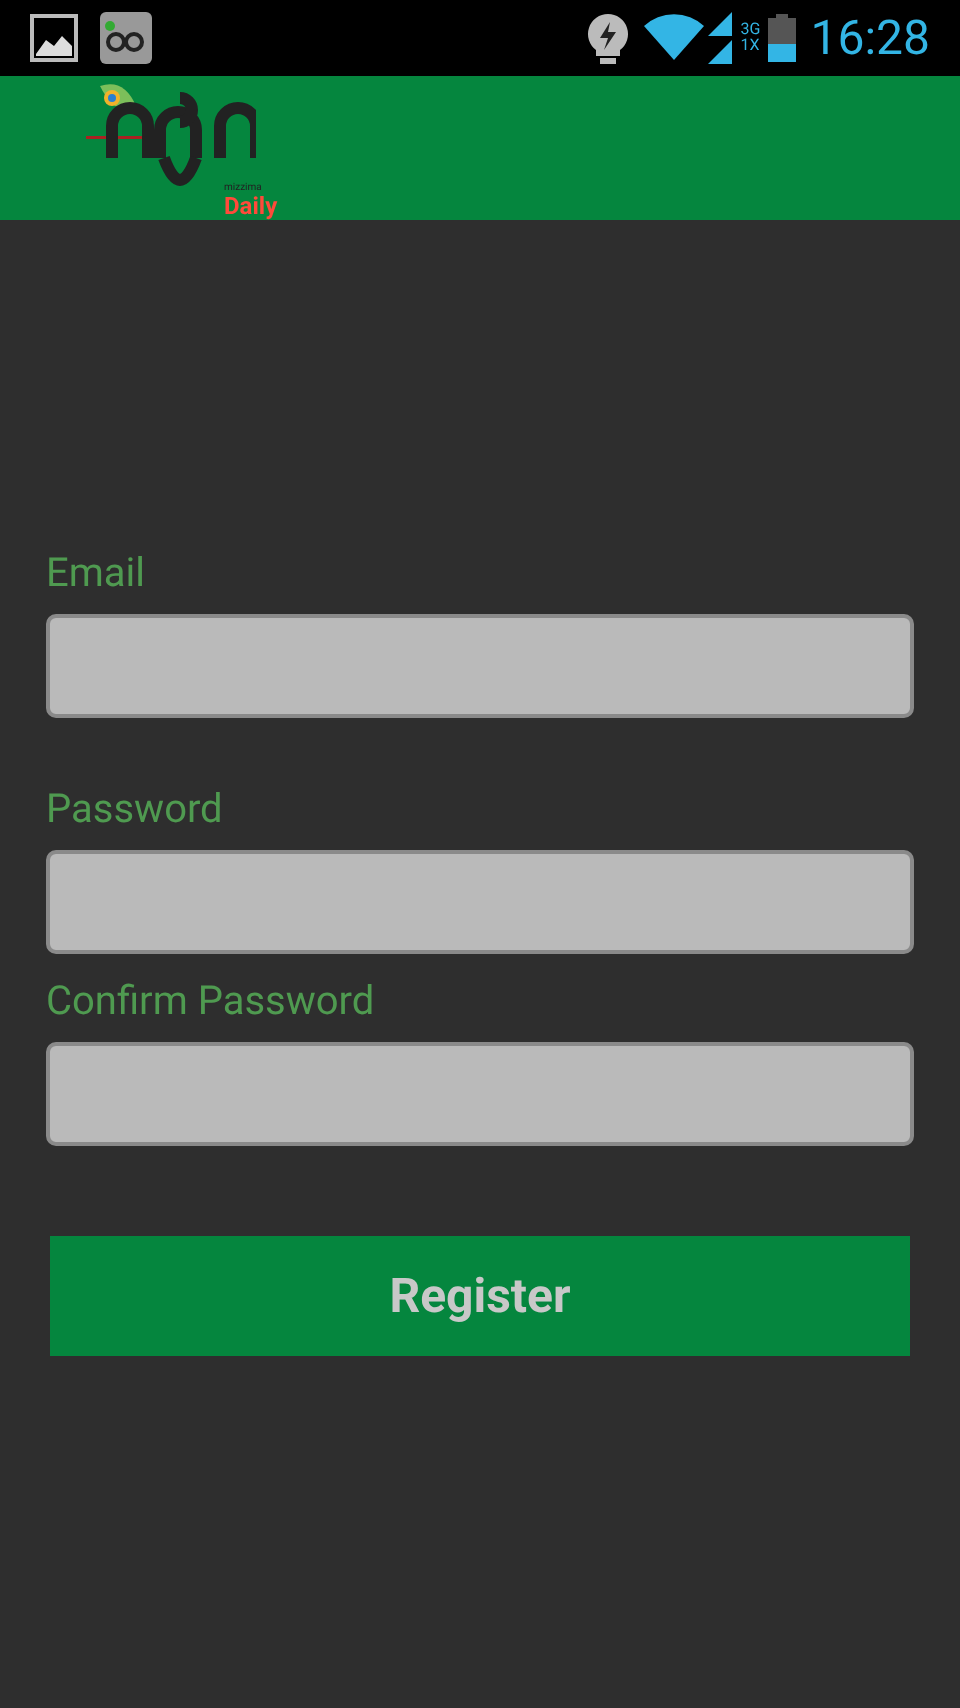  I want to click on logo-subtitle: Daily, so click(251, 206).